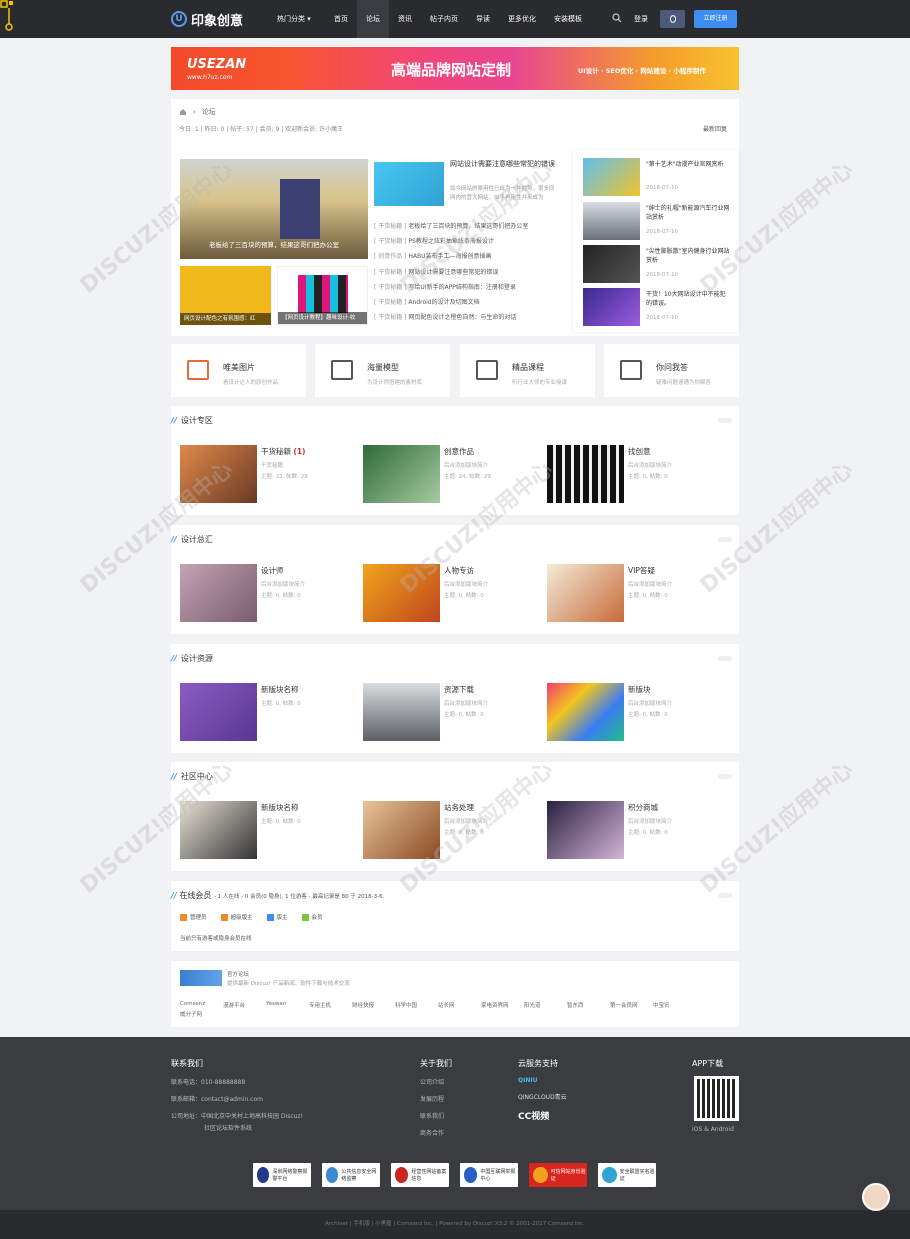 The image size is (910, 1239). What do you see at coordinates (637, 830) in the screenshot?
I see `forum-item: 积分商城 后台添加版块简介 主题: 0, 帖数: 0` at bounding box center [637, 830].